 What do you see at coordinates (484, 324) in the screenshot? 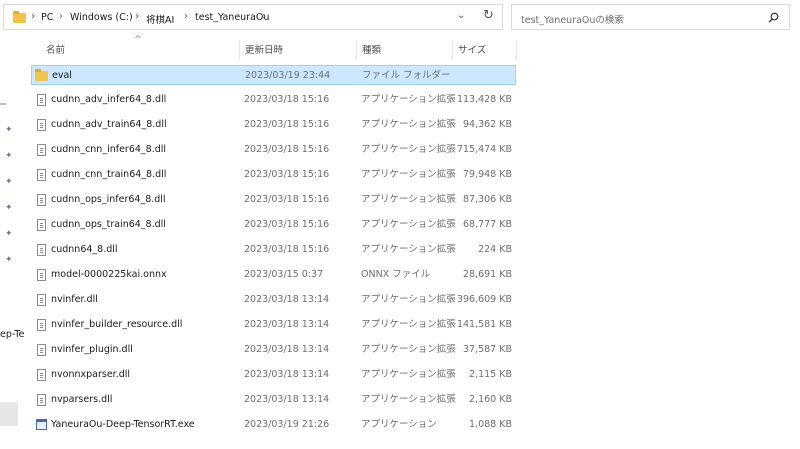
I see `file-size: 141,581 KB` at bounding box center [484, 324].